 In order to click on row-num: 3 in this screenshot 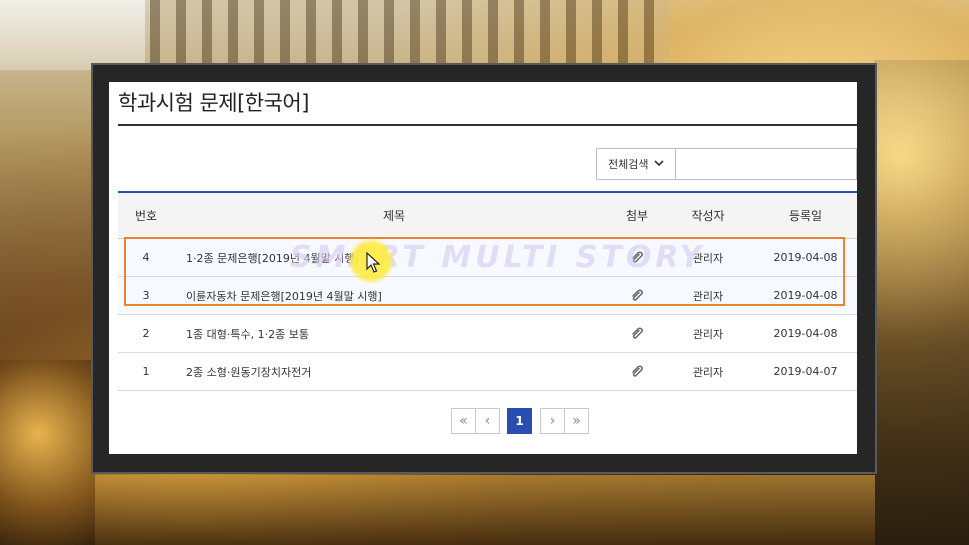, I will do `click(146, 295)`.